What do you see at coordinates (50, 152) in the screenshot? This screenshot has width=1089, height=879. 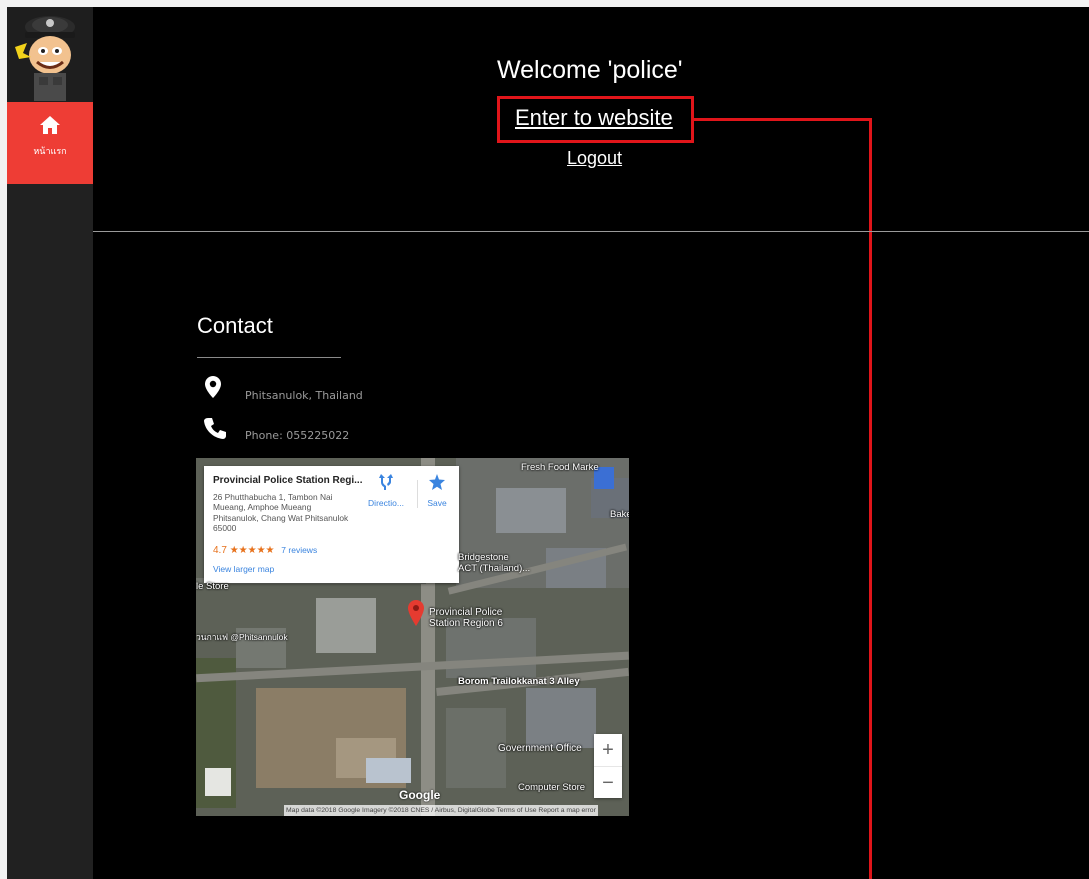 I see `sidebar-item-label: หน้าแรก` at bounding box center [50, 152].